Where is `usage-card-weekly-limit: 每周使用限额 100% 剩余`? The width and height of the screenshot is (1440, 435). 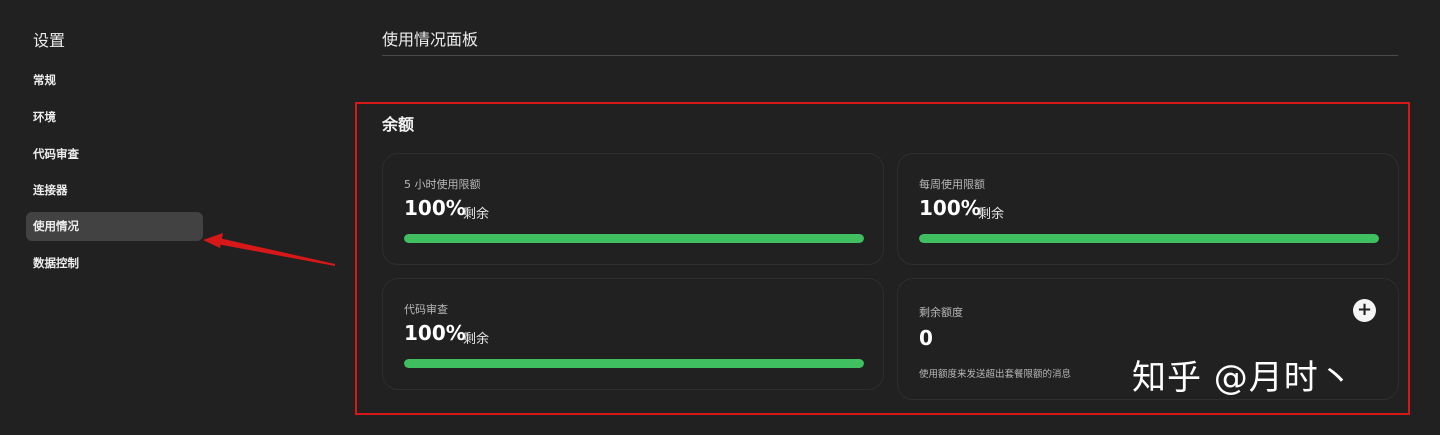 usage-card-weekly-limit: 每周使用限额 100% 剩余 is located at coordinates (1148, 209).